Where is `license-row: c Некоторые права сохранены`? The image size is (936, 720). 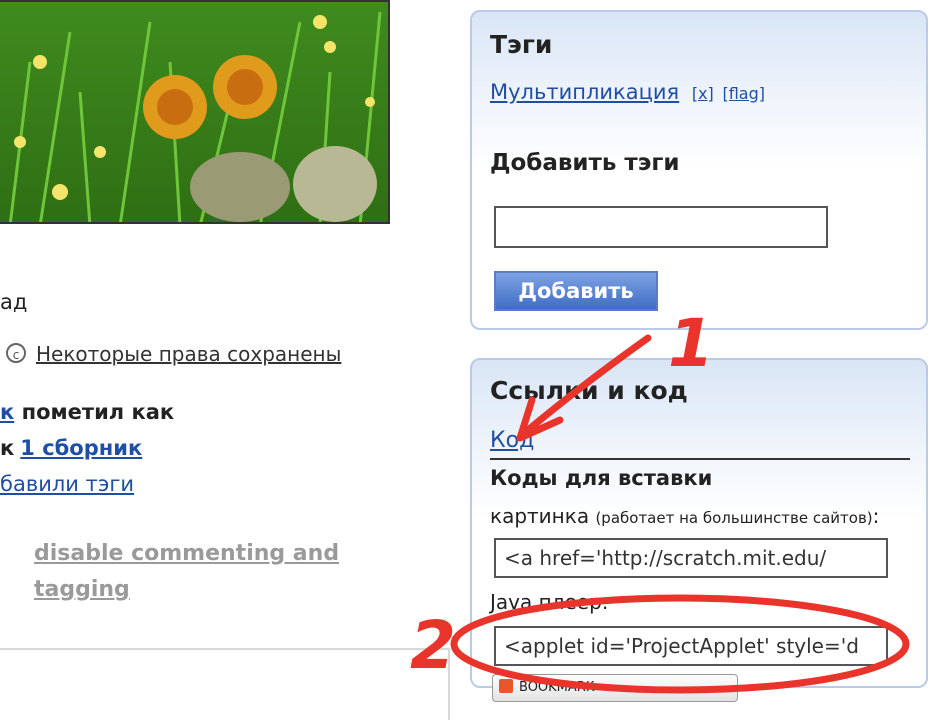
license-row: c Некоторые права сохранены is located at coordinates (173, 354).